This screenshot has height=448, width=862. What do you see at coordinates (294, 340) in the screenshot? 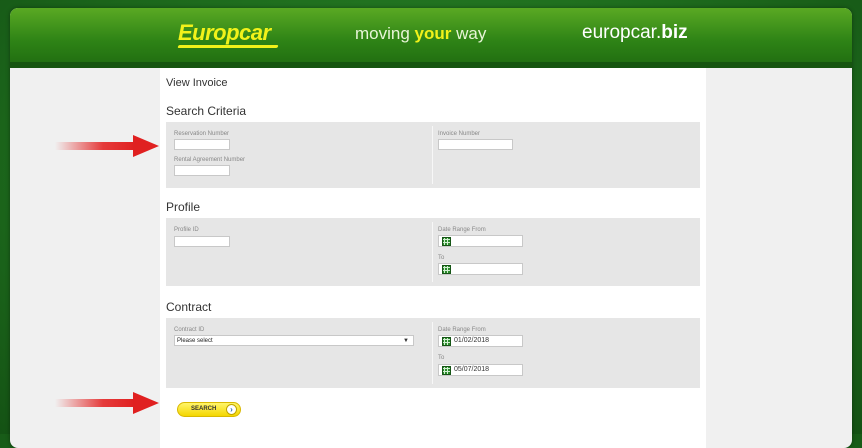
I see `contract-id-select: Please select ▼` at bounding box center [294, 340].